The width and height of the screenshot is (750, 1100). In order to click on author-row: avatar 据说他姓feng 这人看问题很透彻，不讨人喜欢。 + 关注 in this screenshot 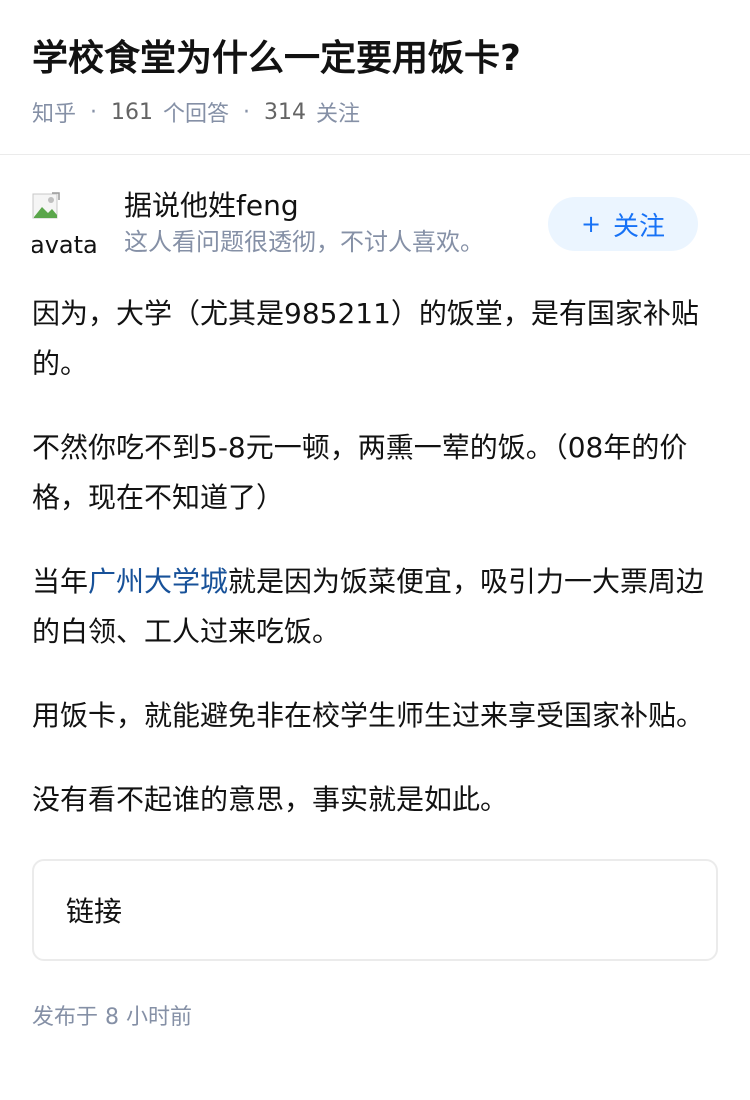, I will do `click(375, 227)`.